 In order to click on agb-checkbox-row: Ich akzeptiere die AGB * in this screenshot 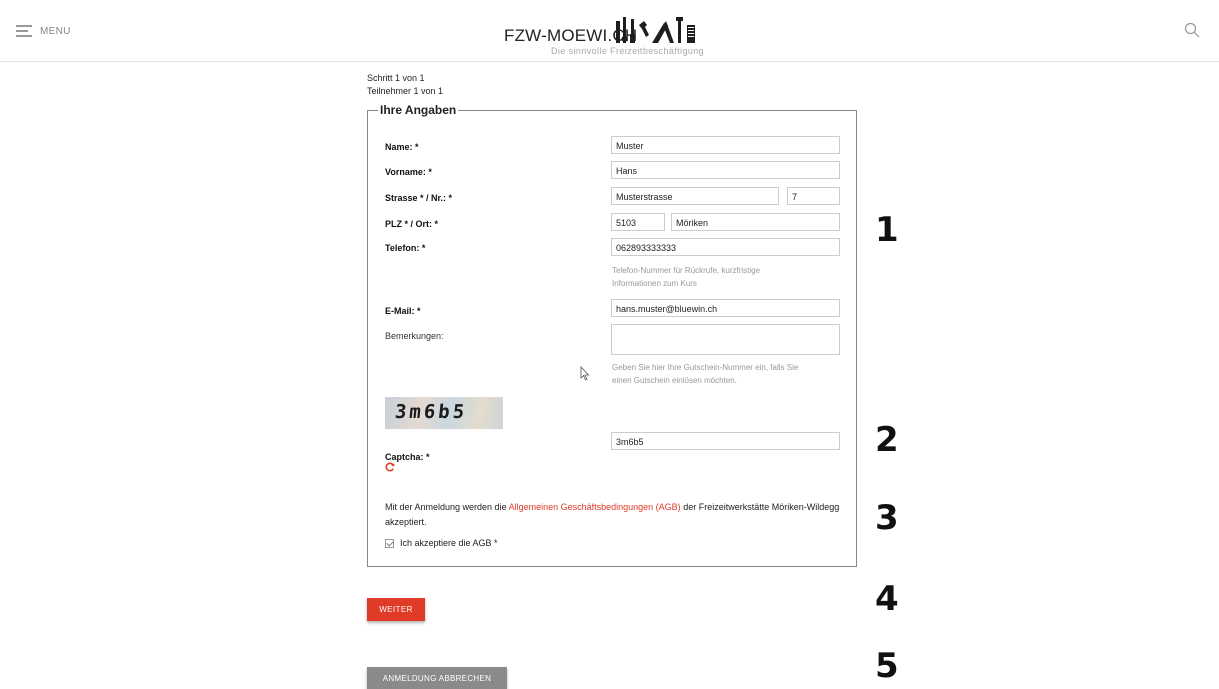, I will do `click(441, 543)`.